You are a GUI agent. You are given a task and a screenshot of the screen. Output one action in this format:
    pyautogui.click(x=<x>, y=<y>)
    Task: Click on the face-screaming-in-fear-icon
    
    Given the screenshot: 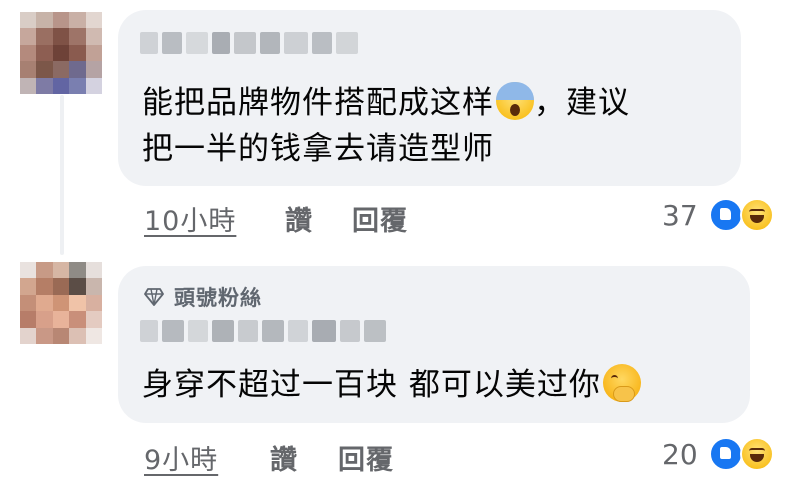 What is the action you would take?
    pyautogui.click(x=515, y=101)
    